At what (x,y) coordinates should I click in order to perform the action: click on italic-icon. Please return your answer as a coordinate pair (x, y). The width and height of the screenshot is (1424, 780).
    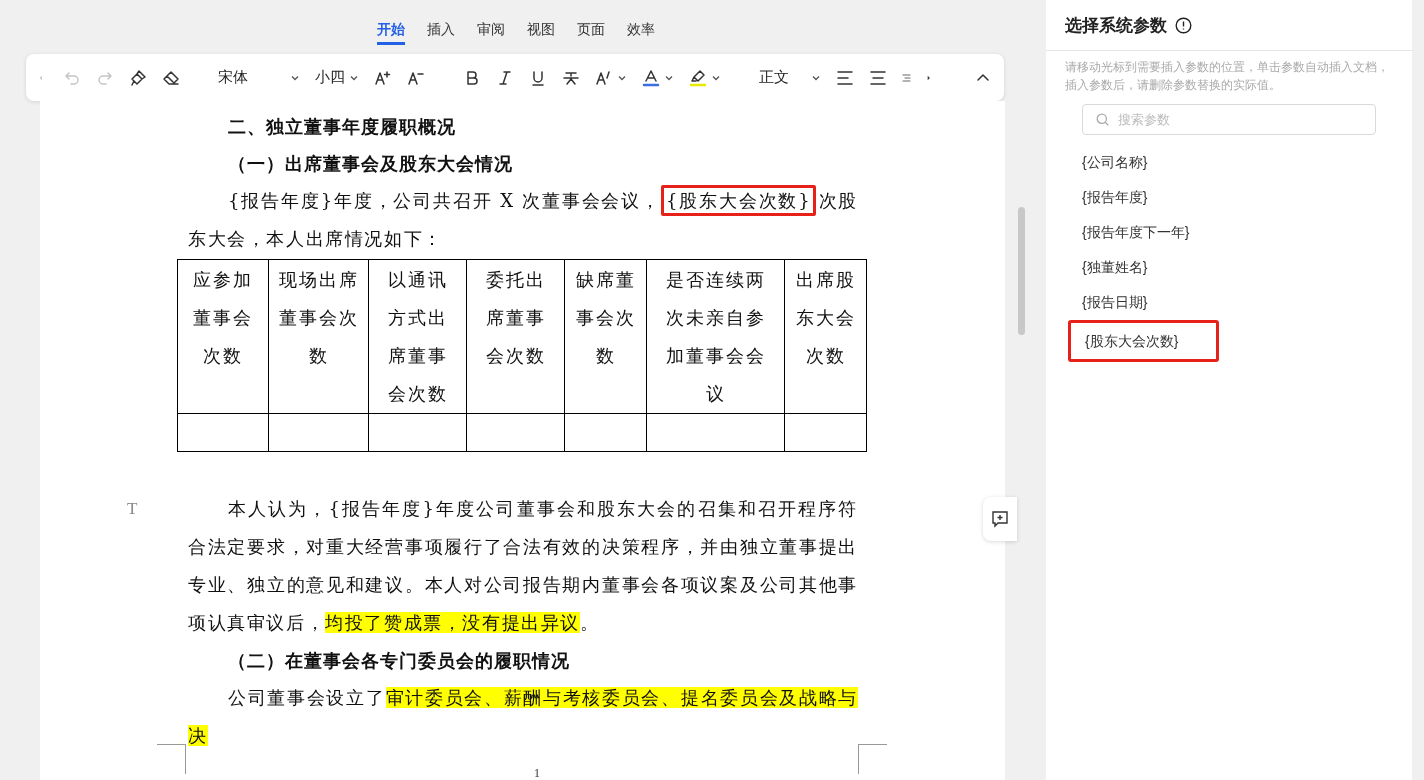
    Looking at the image, I should click on (505, 77).